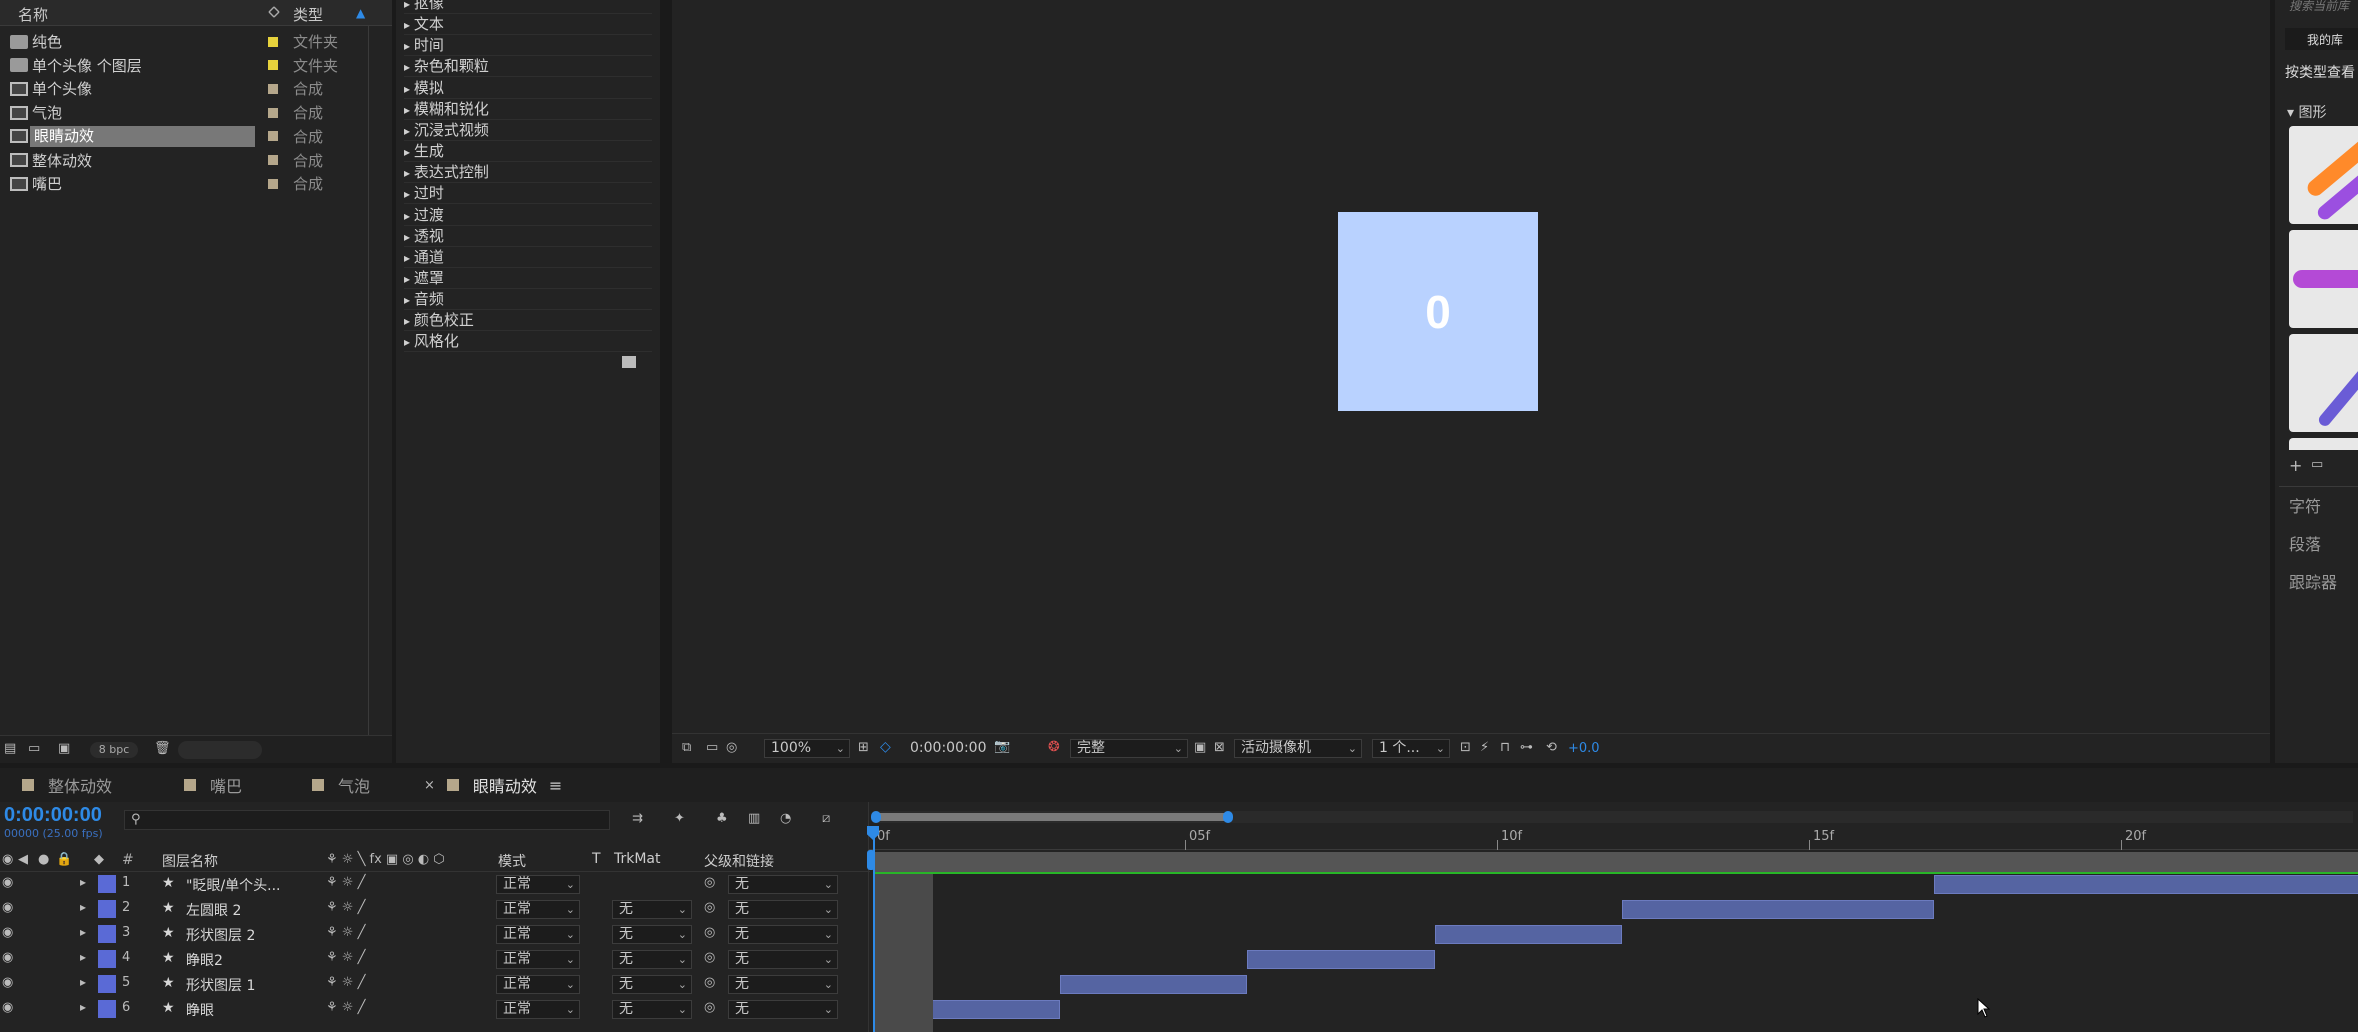  I want to click on view-by-type-button: 按类型查看, so click(2320, 72).